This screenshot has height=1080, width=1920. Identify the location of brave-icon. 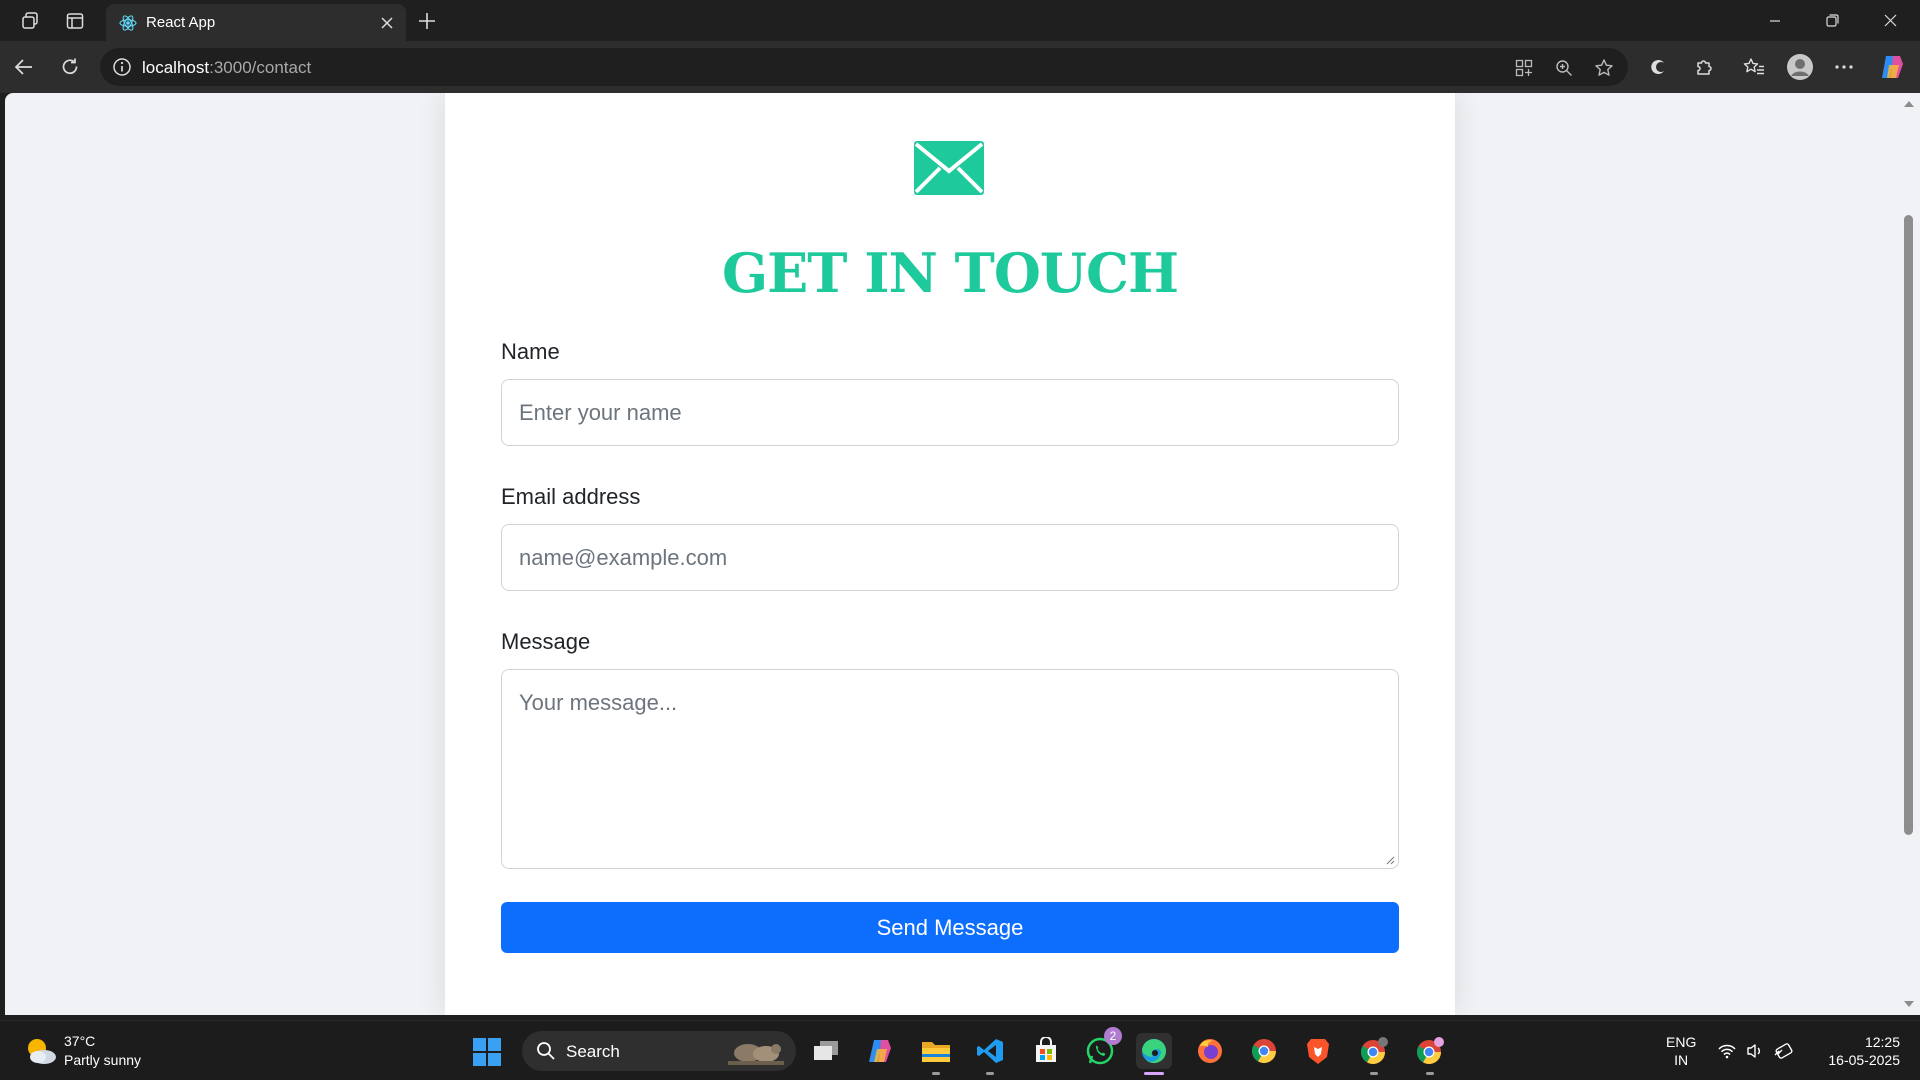
(1318, 1051).